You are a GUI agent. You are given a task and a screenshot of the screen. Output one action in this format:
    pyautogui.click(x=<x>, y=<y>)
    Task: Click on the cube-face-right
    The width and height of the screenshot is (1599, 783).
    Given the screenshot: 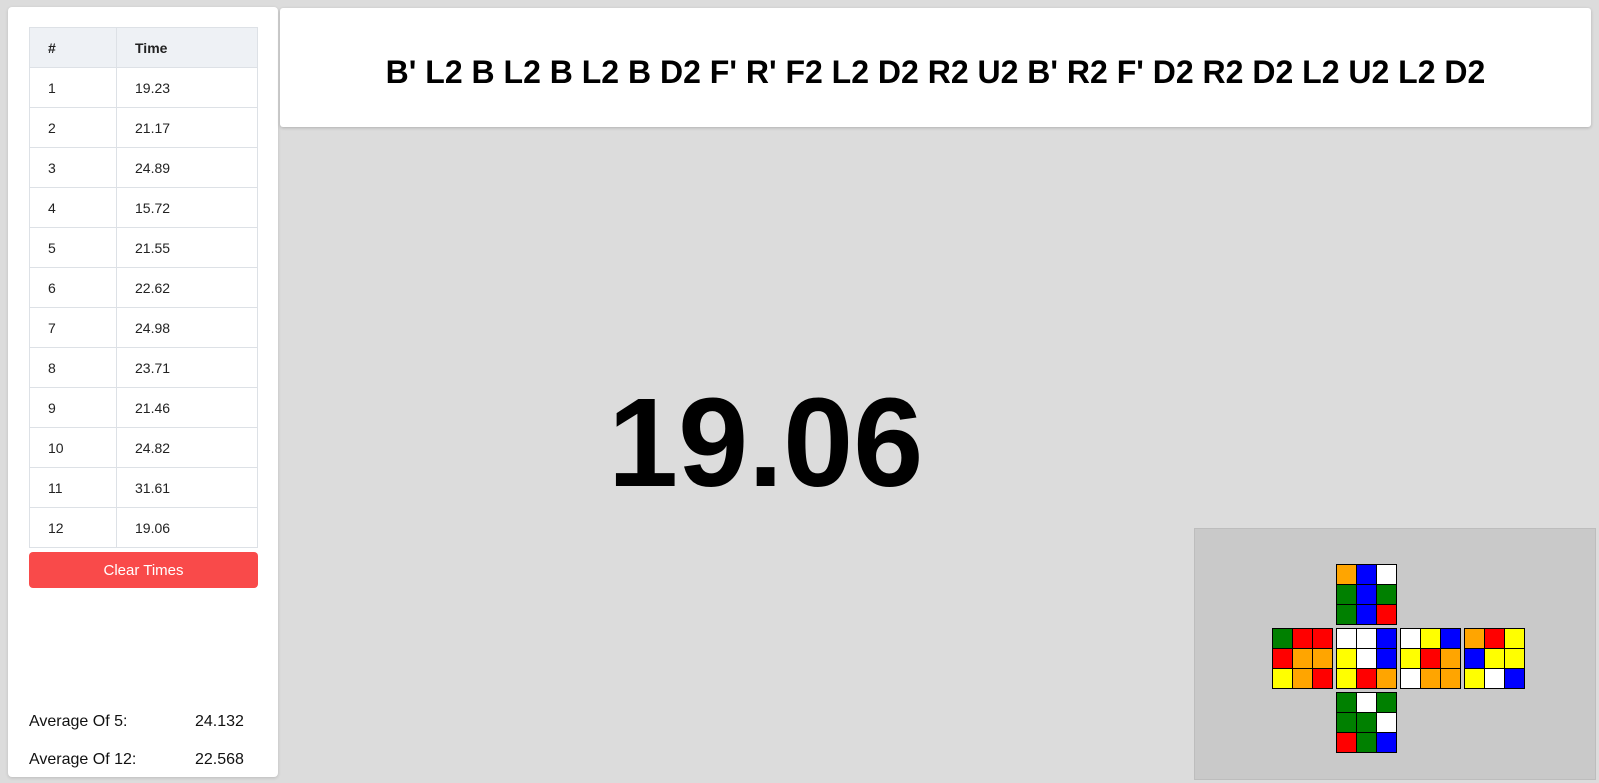 What is the action you would take?
    pyautogui.click(x=1430, y=658)
    